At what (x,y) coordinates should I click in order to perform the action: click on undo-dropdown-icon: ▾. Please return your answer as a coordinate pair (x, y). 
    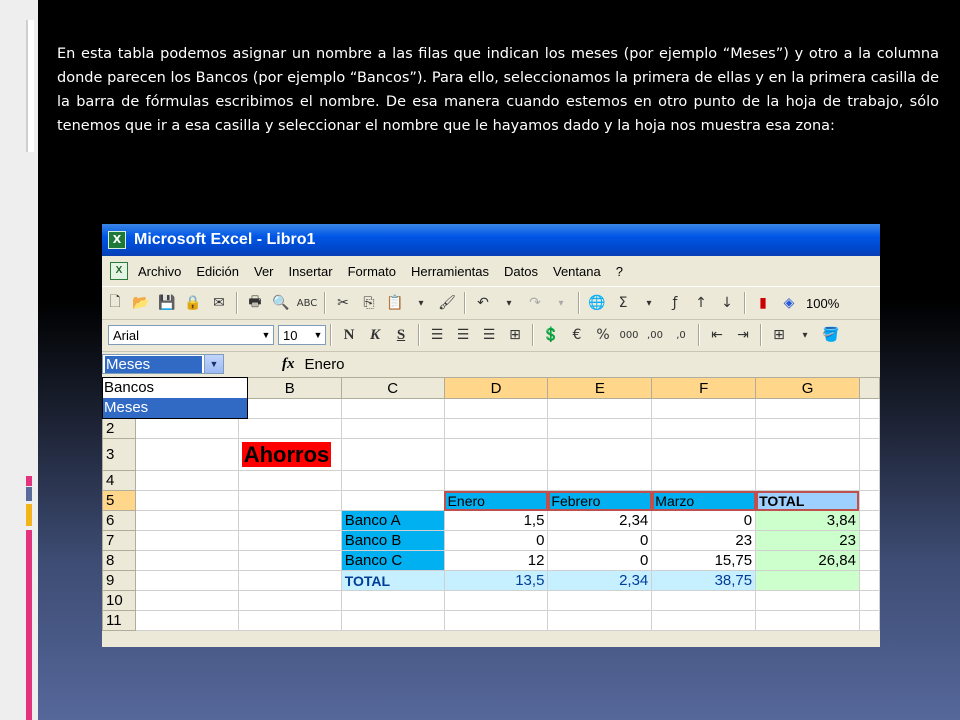
    Looking at the image, I should click on (509, 303).